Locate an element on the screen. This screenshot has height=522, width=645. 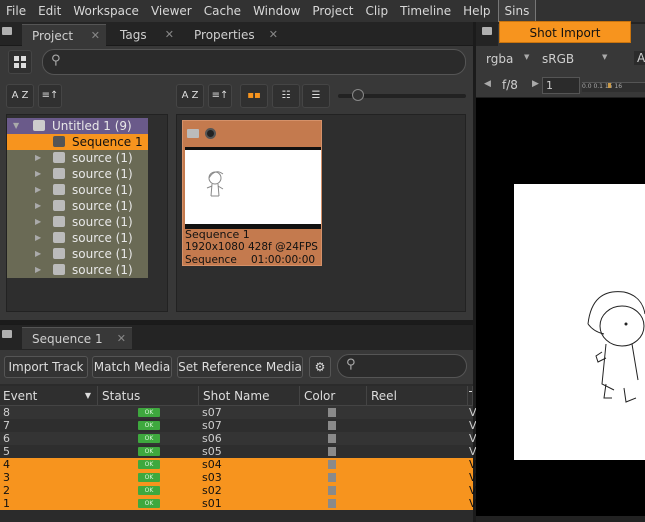
menu-clip: Clip is located at coordinates (376, 11).